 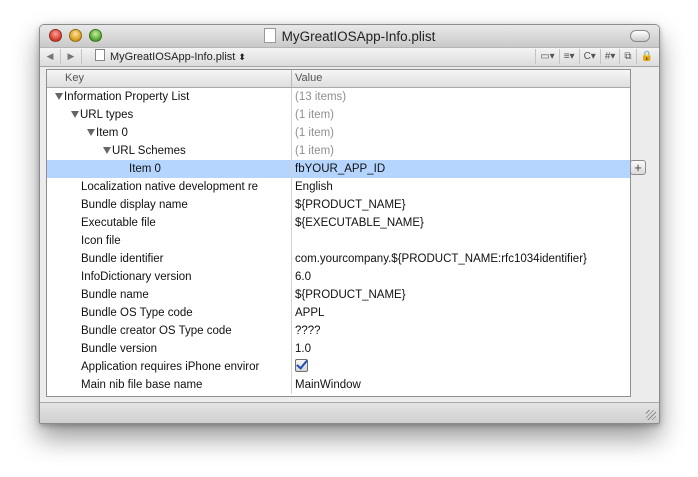 What do you see at coordinates (306, 78) in the screenshot?
I see `value-column-header: Value` at bounding box center [306, 78].